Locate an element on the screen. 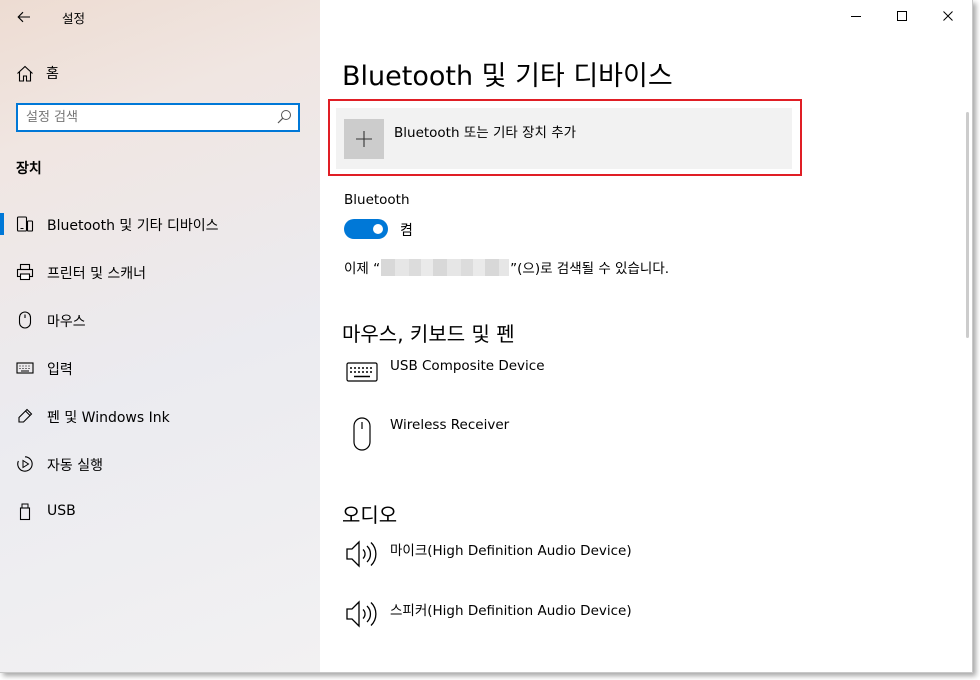 Image resolution: width=980 pixels, height=680 pixels. autoplay-icon is located at coordinates (25, 464).